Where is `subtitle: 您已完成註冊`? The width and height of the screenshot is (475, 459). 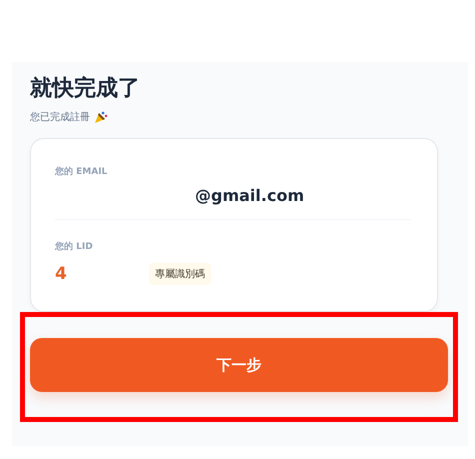
subtitle: 您已完成註冊 is located at coordinates (60, 117).